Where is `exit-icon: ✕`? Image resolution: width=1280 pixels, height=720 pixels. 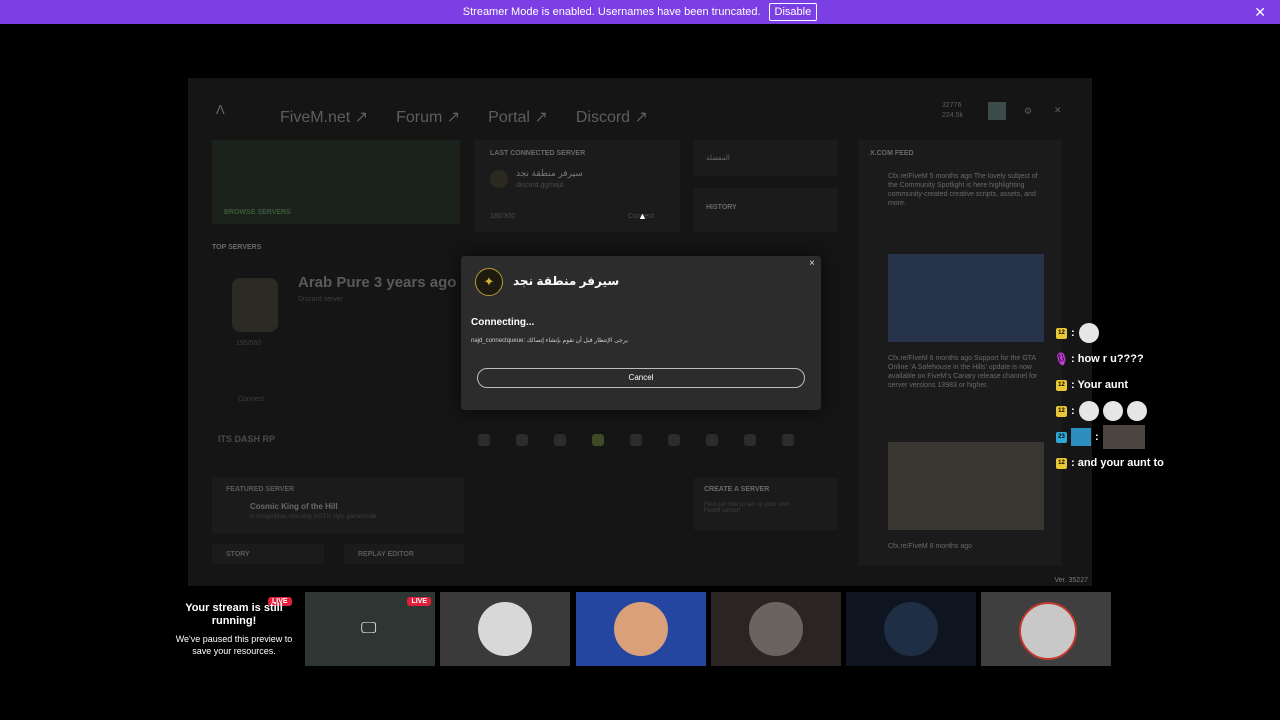 exit-icon: ✕ is located at coordinates (1058, 110).